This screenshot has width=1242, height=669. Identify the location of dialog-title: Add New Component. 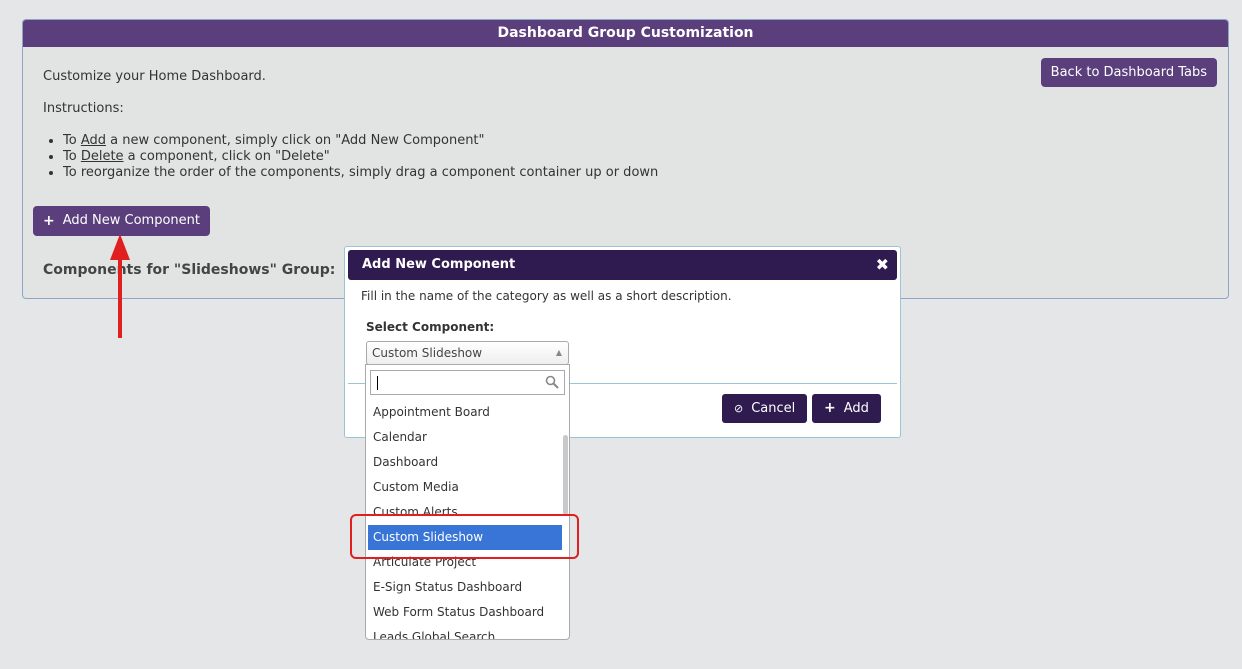
(439, 264).